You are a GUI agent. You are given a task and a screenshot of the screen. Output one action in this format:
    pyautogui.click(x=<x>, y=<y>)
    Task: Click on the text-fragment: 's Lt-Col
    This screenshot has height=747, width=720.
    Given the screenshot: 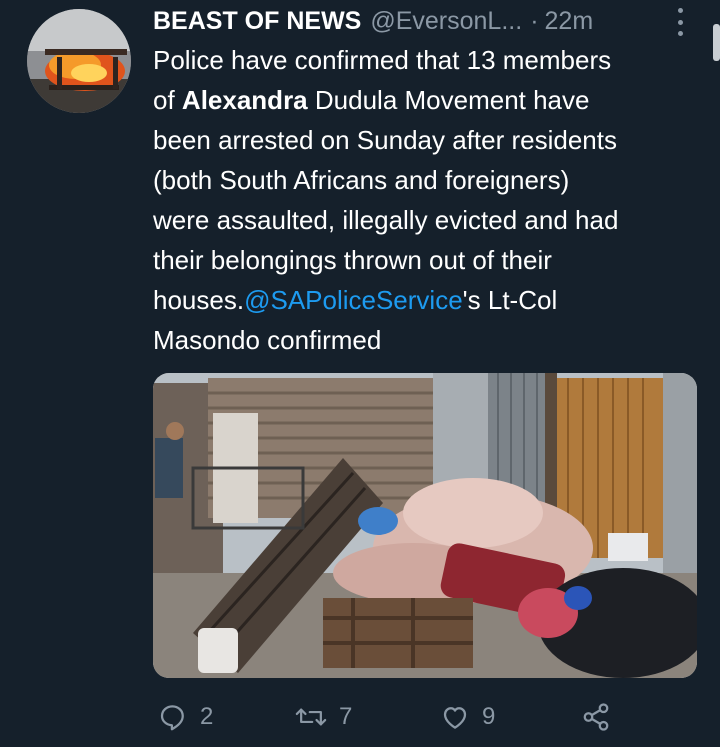 What is the action you would take?
    pyautogui.click(x=510, y=300)
    